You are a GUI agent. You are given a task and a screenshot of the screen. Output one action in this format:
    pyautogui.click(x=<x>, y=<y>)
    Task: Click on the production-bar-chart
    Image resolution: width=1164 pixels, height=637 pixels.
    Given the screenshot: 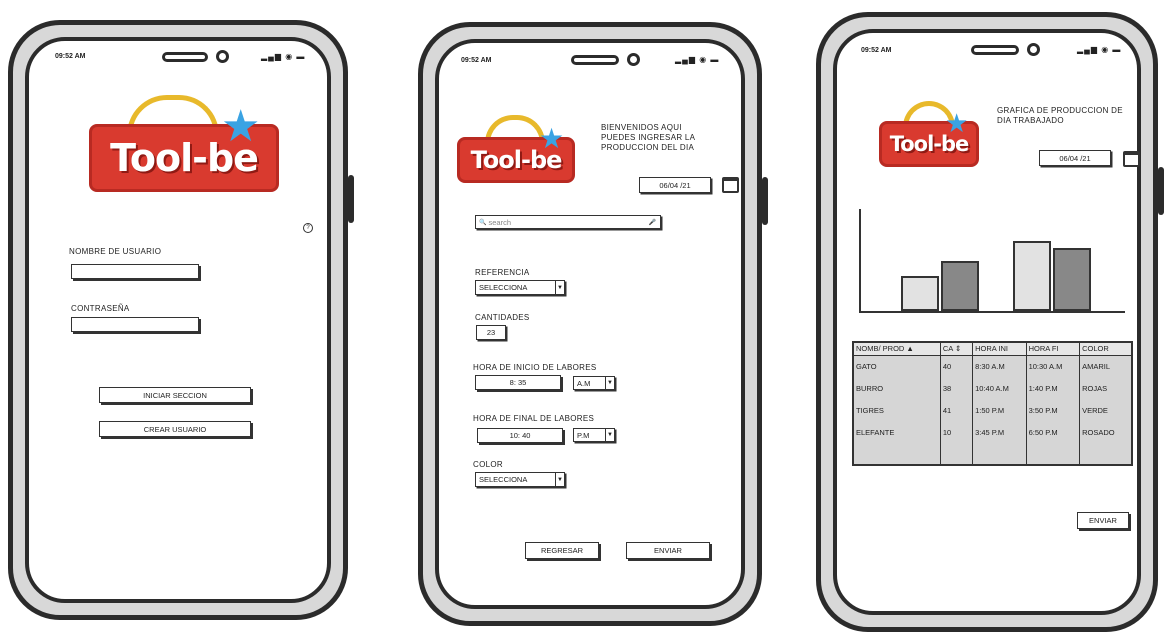 What is the action you would take?
    pyautogui.click(x=992, y=261)
    